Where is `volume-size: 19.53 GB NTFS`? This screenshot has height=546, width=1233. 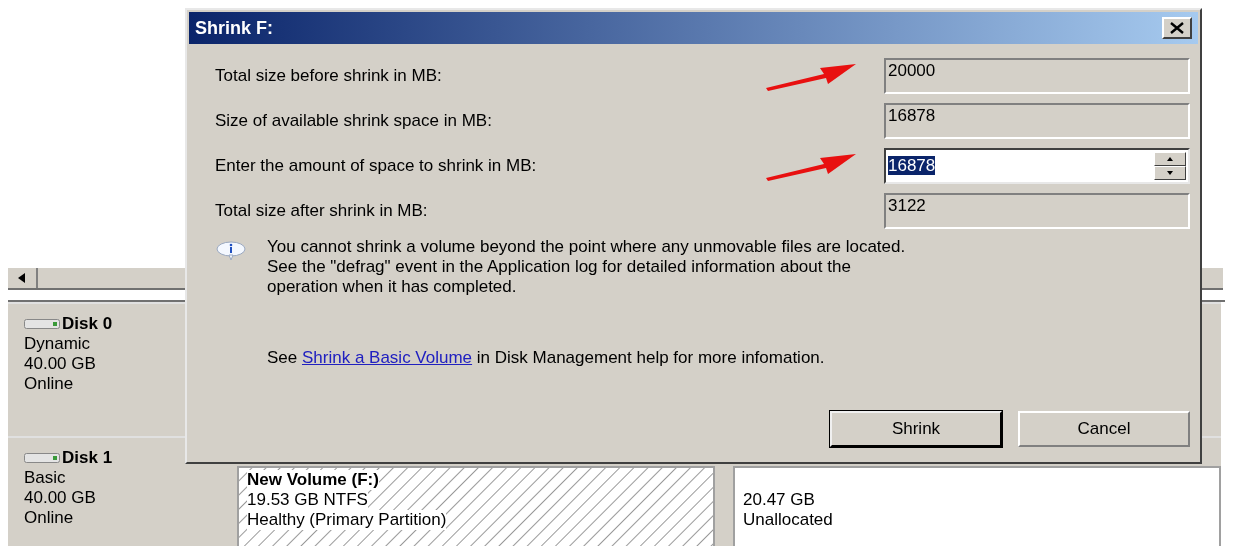
volume-size: 19.53 GB NTFS is located at coordinates (307, 500).